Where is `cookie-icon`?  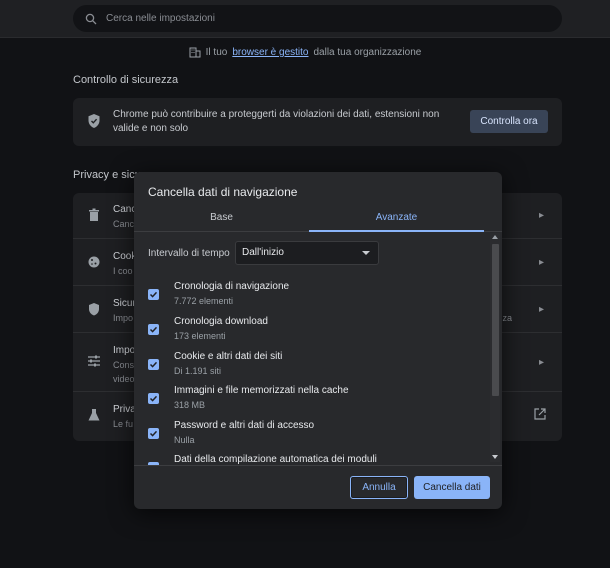 cookie-icon is located at coordinates (94, 262).